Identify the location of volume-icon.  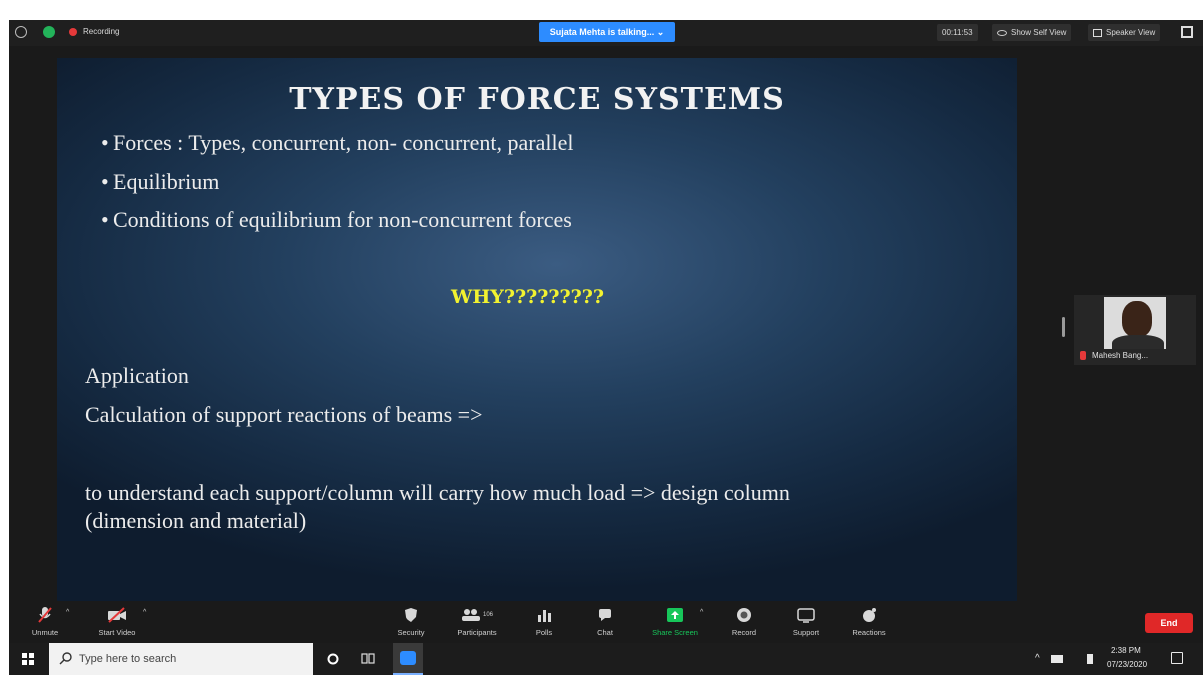
(1091, 659).